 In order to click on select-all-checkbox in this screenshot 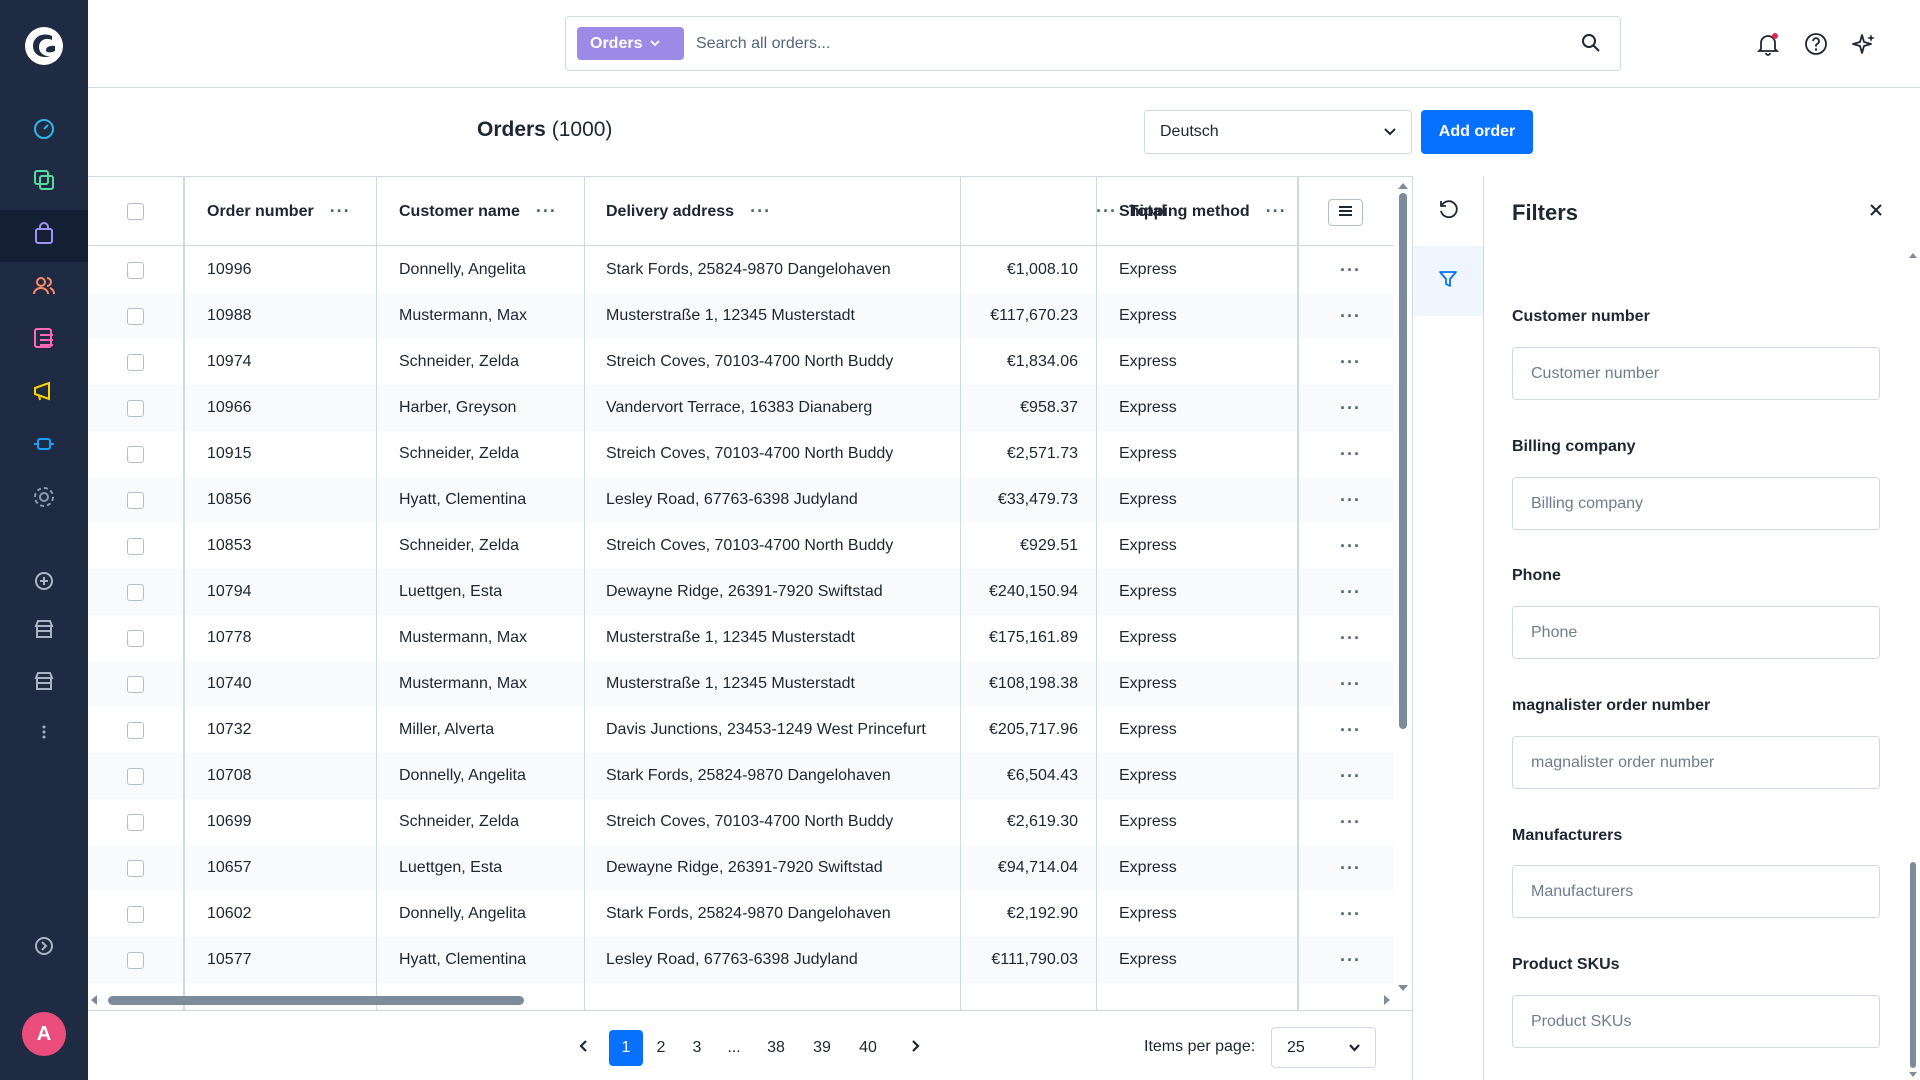, I will do `click(135, 211)`.